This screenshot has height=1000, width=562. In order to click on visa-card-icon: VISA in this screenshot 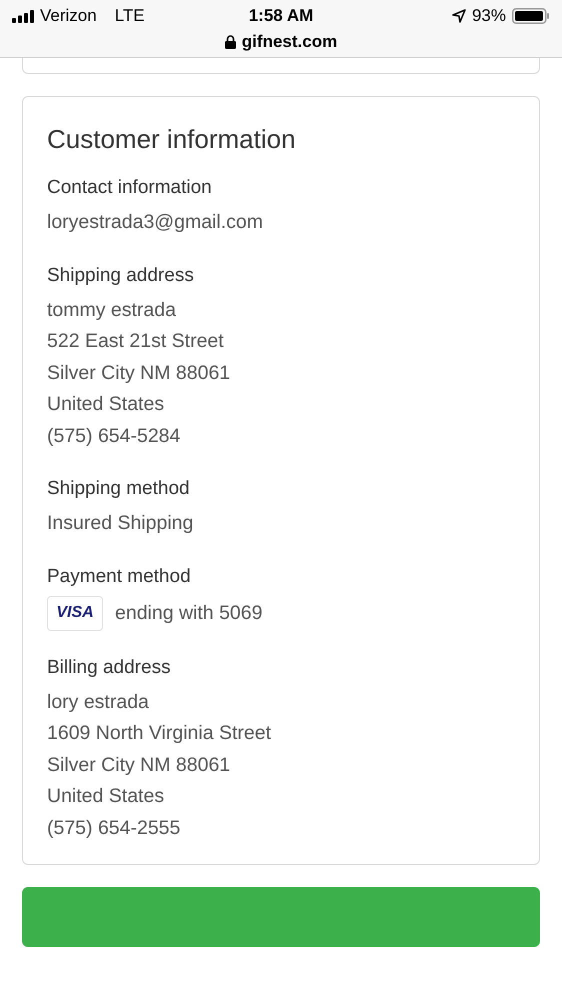, I will do `click(75, 613)`.